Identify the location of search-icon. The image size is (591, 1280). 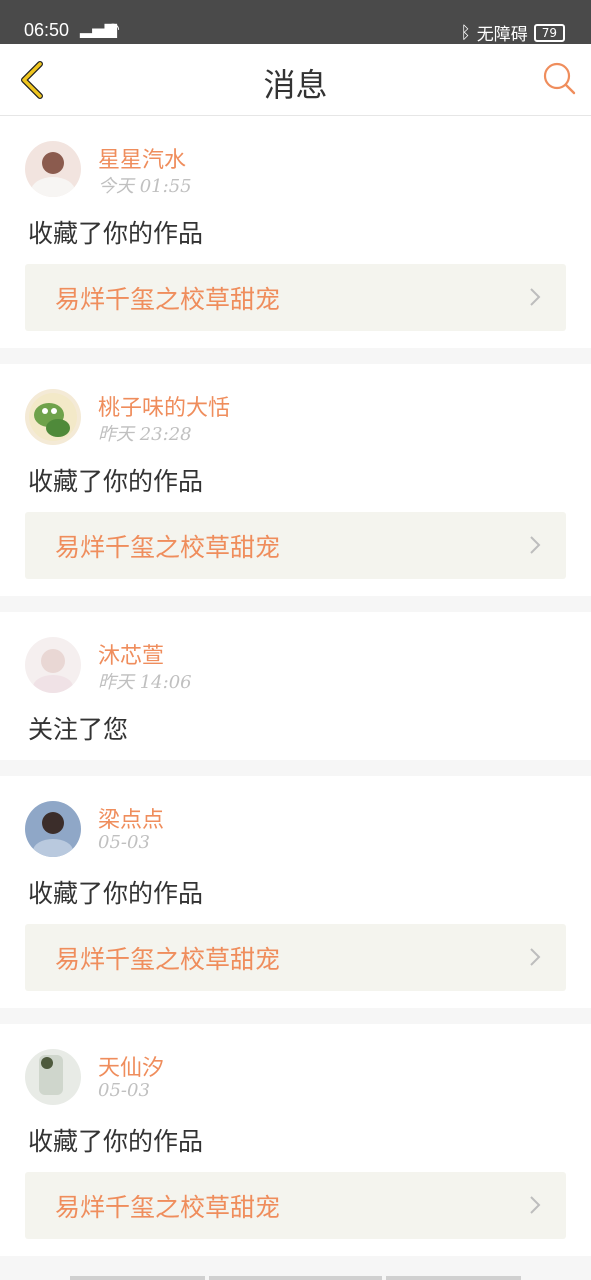
(559, 78).